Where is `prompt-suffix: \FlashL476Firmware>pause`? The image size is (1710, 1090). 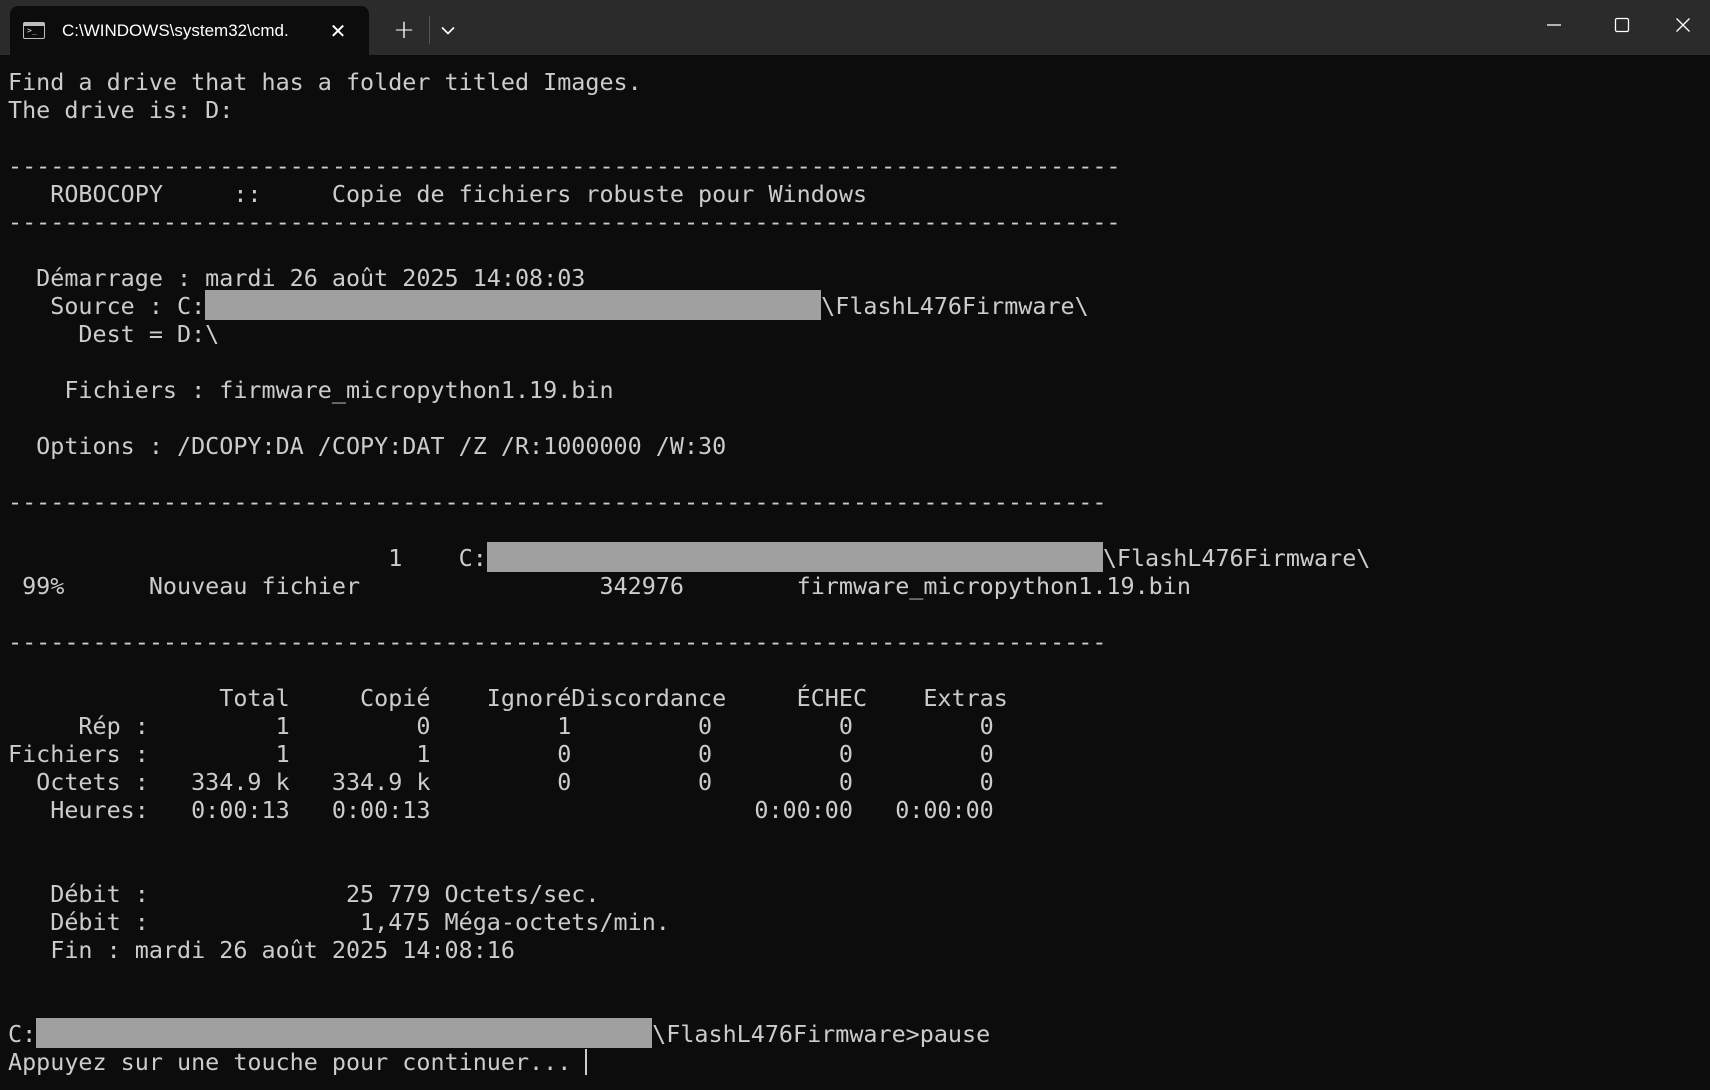
prompt-suffix: \FlashL476Firmware>pause is located at coordinates (821, 1034).